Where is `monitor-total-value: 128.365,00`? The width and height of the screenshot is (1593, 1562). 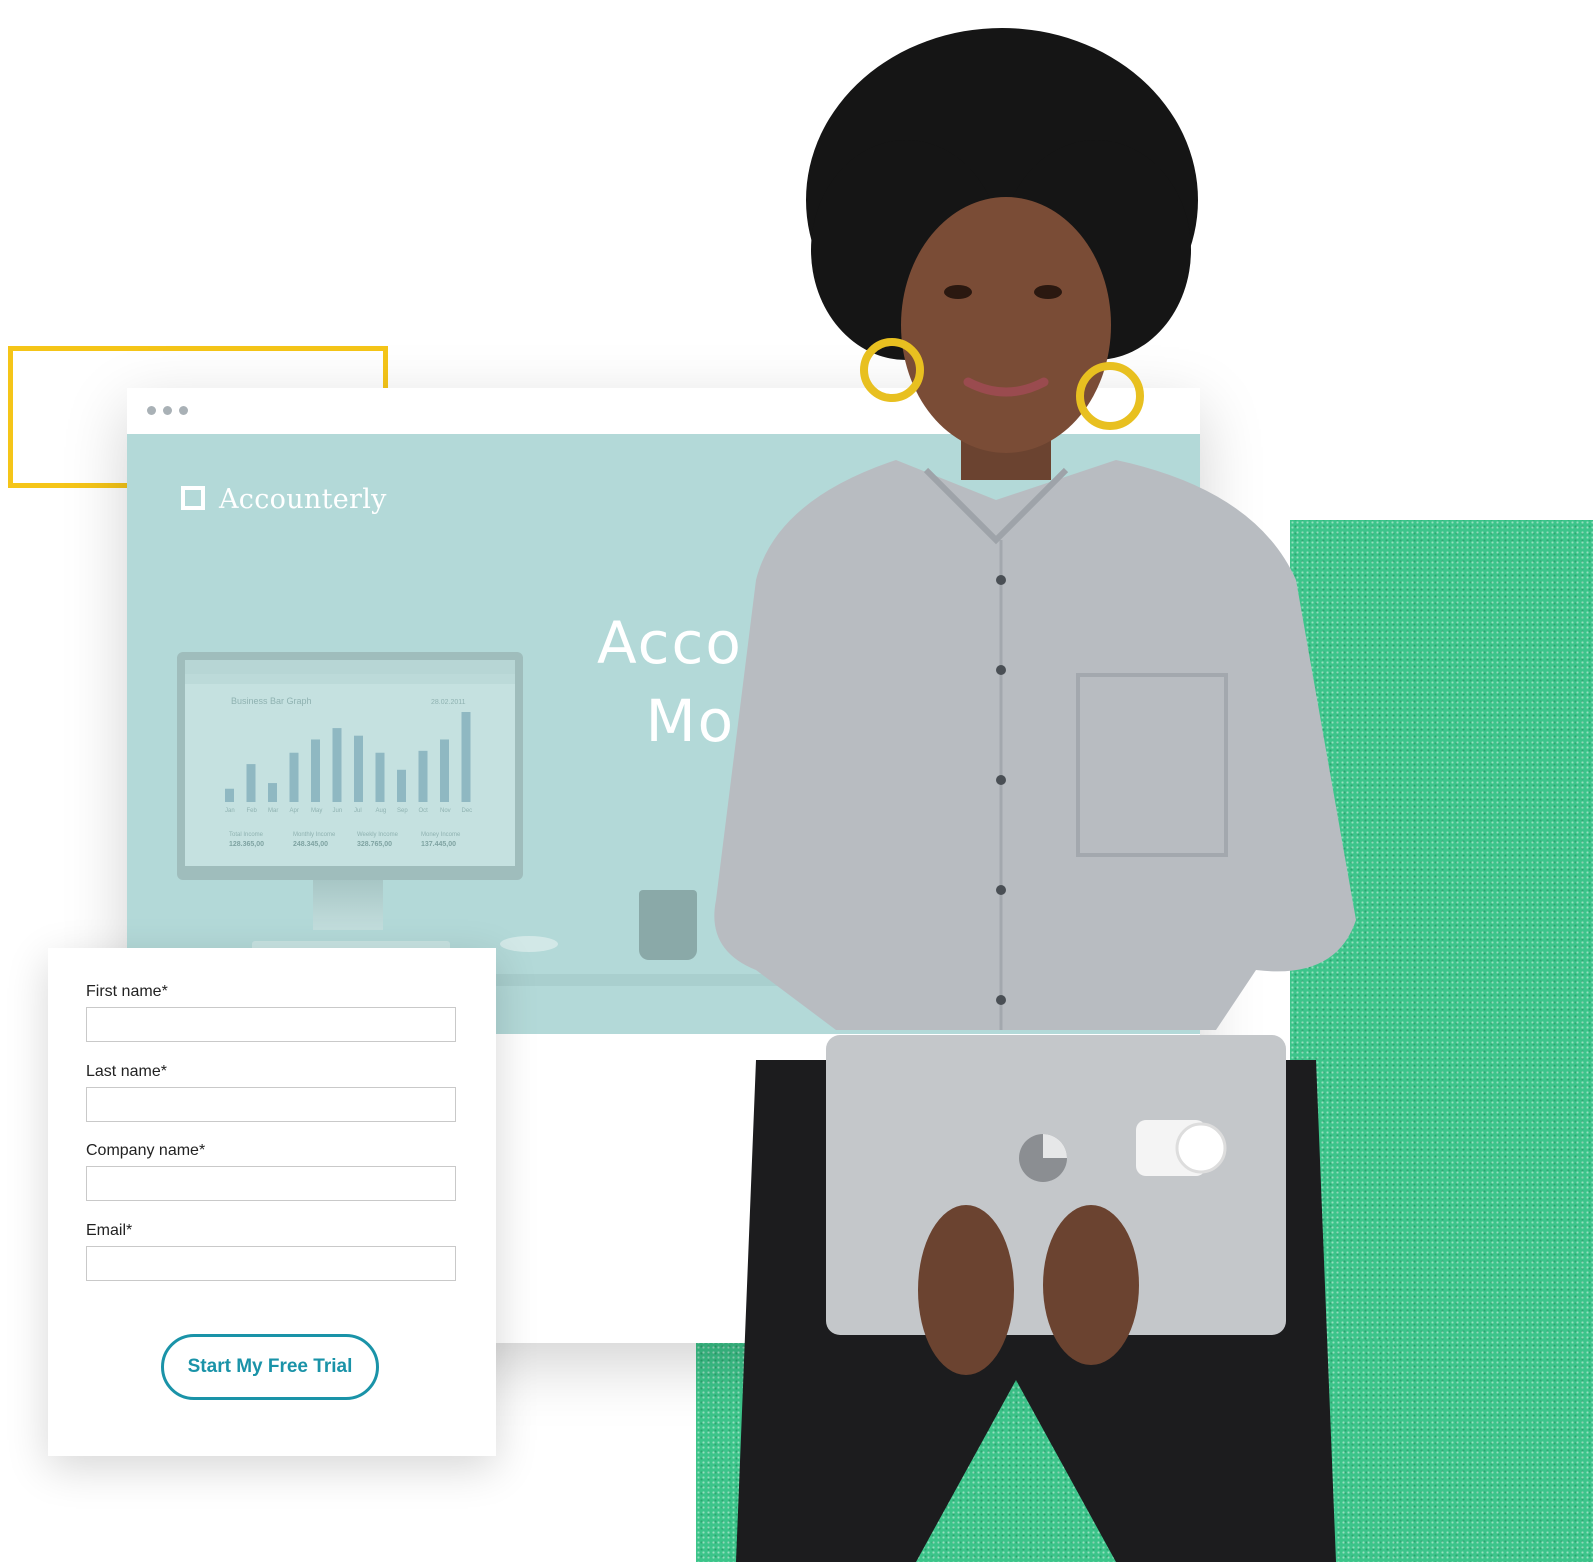
monitor-total-value: 128.365,00 is located at coordinates (246, 844).